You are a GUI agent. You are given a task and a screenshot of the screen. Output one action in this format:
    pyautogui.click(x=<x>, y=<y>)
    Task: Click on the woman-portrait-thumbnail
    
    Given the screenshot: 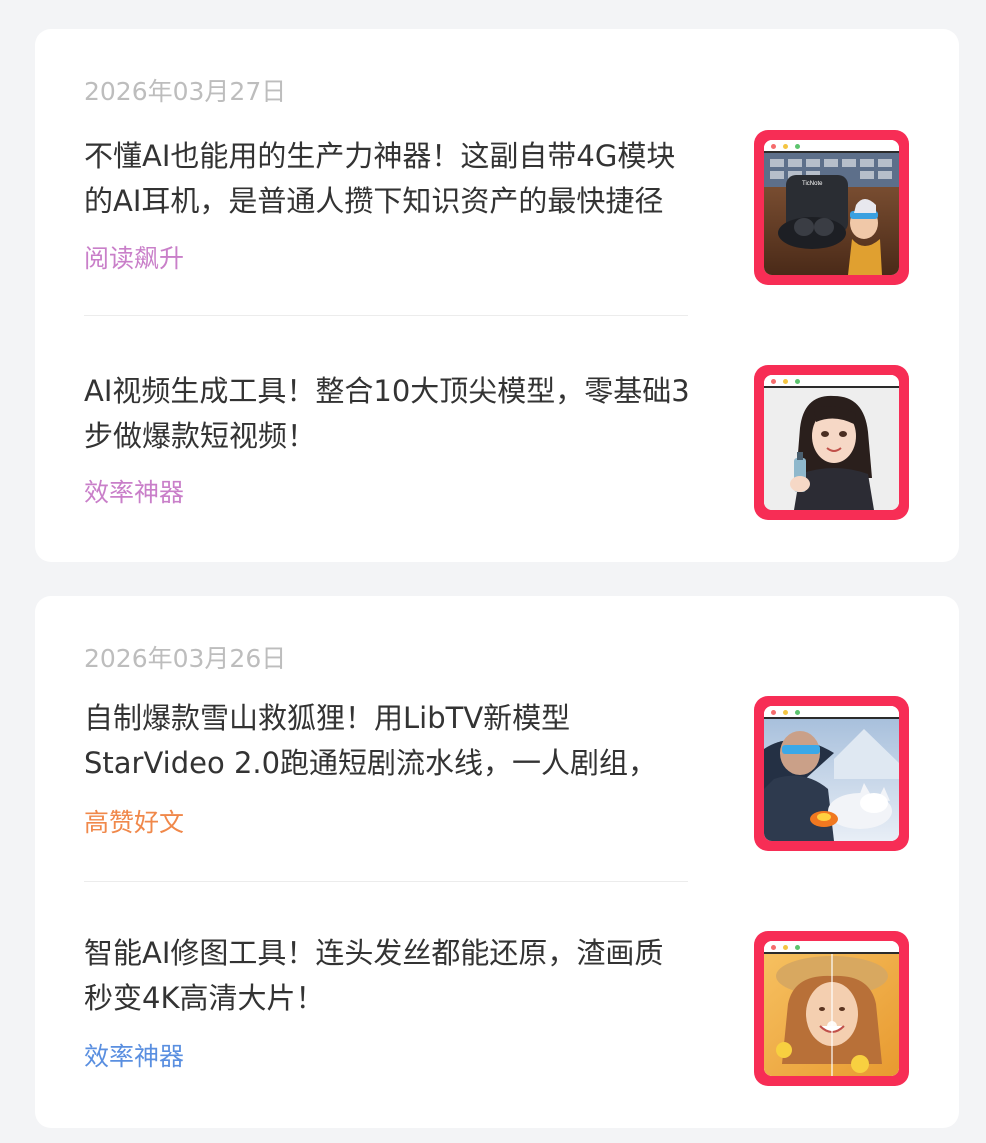 What is the action you would take?
    pyautogui.click(x=831, y=449)
    